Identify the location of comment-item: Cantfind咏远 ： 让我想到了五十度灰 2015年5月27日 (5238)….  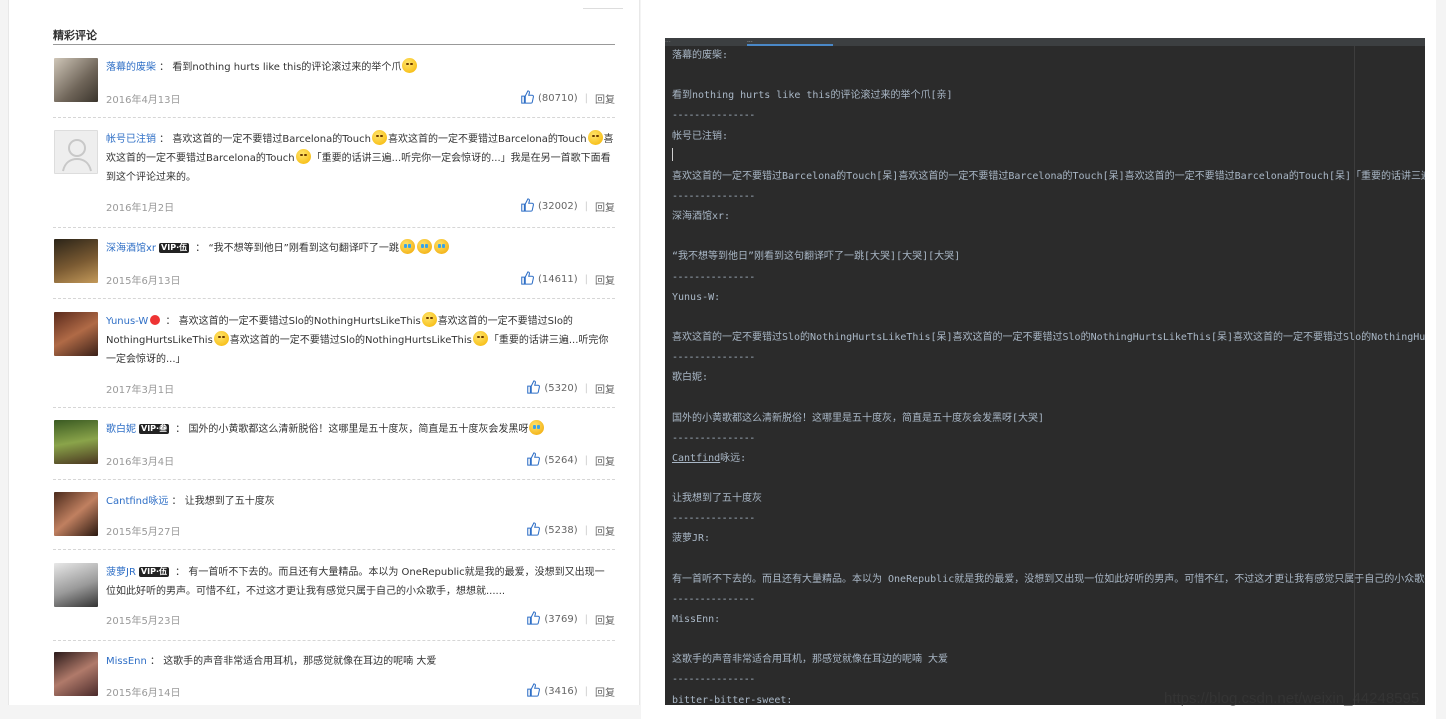
(334, 520).